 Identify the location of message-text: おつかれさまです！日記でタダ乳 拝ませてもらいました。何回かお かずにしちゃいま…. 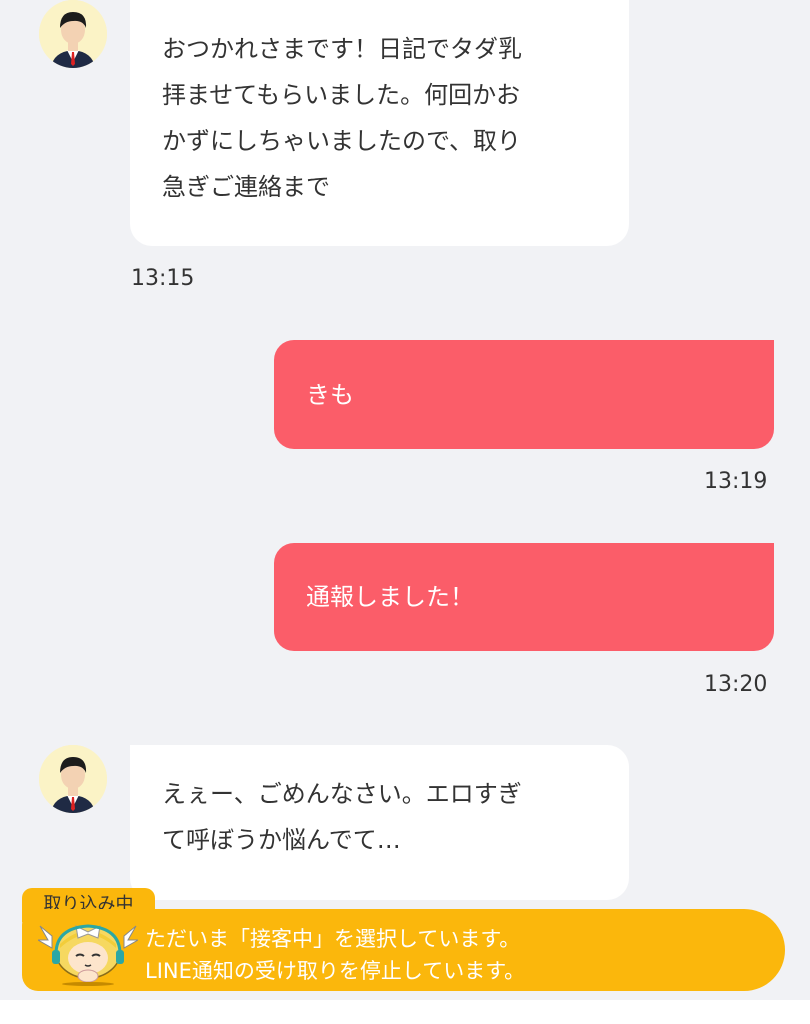
(342, 118).